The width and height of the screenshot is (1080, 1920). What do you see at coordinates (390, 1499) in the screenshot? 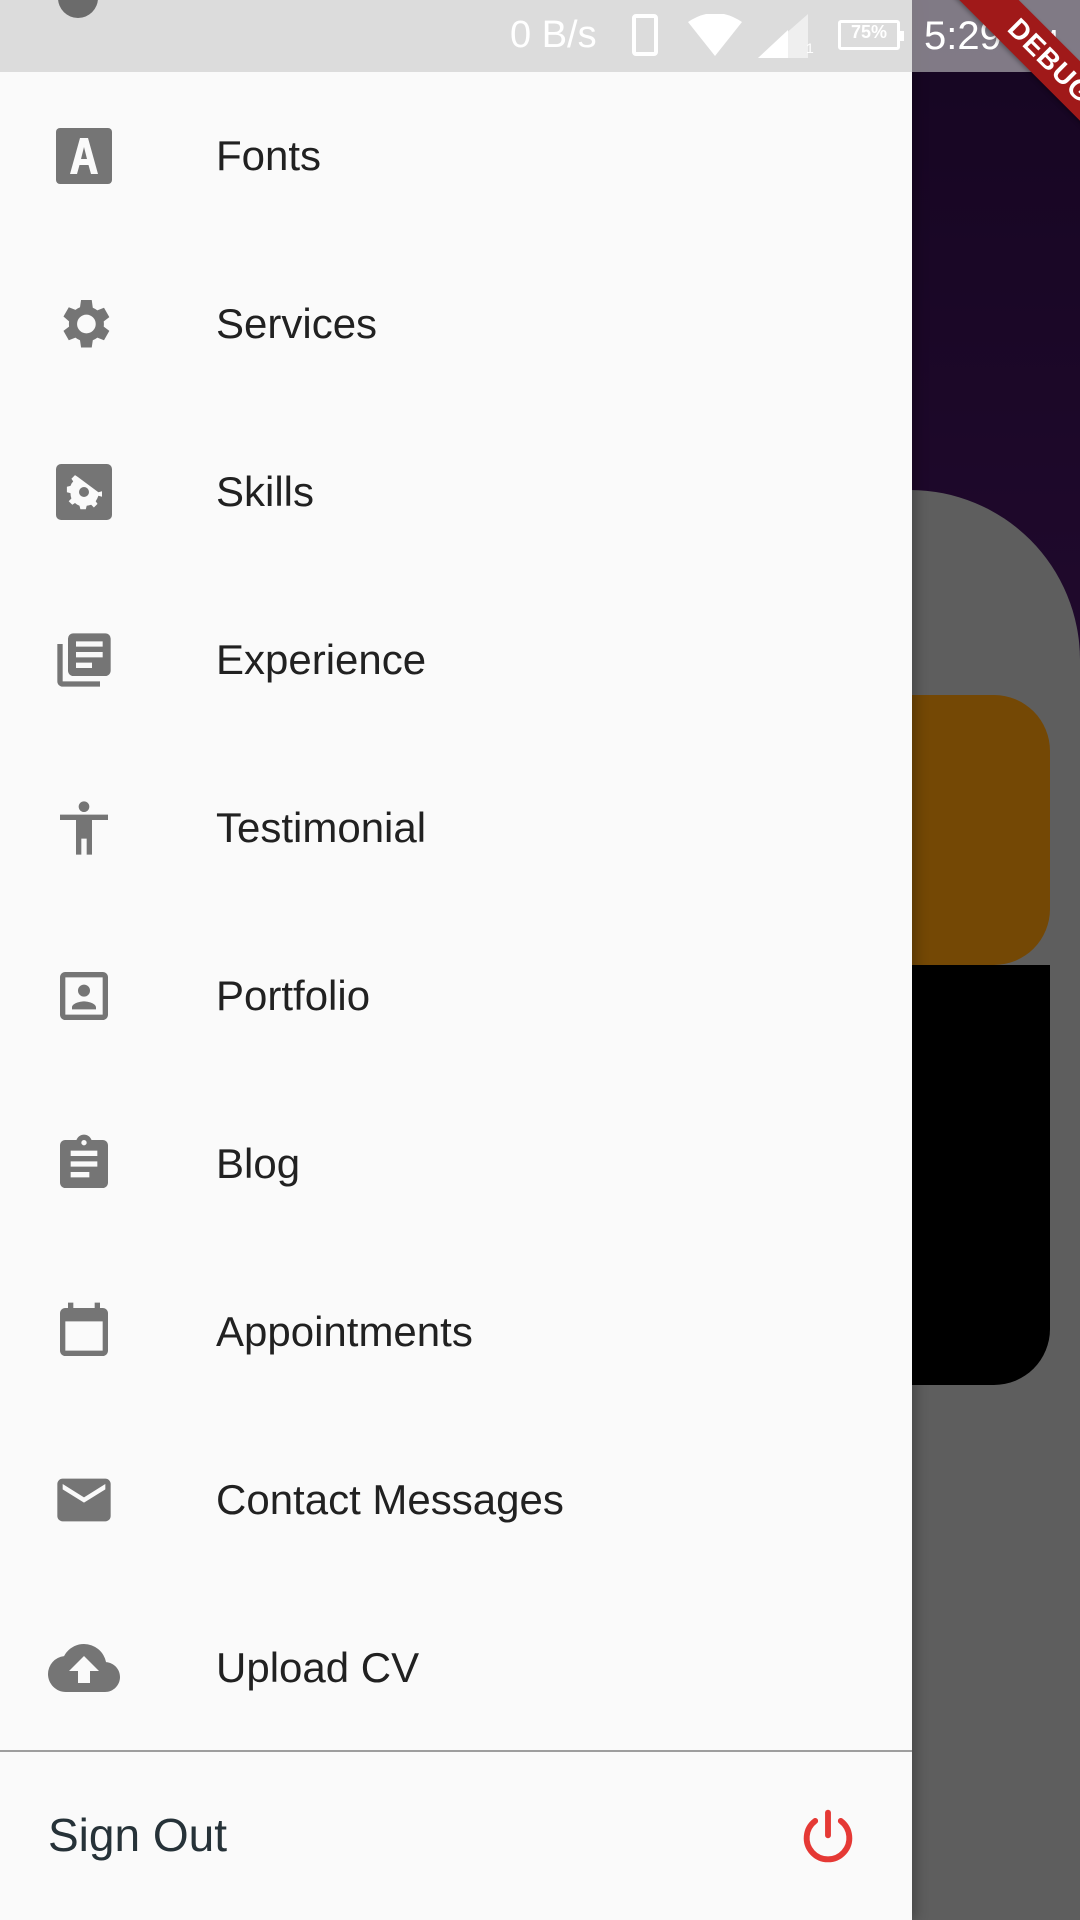
I see `drawer-item-label: Contact Messages` at bounding box center [390, 1499].